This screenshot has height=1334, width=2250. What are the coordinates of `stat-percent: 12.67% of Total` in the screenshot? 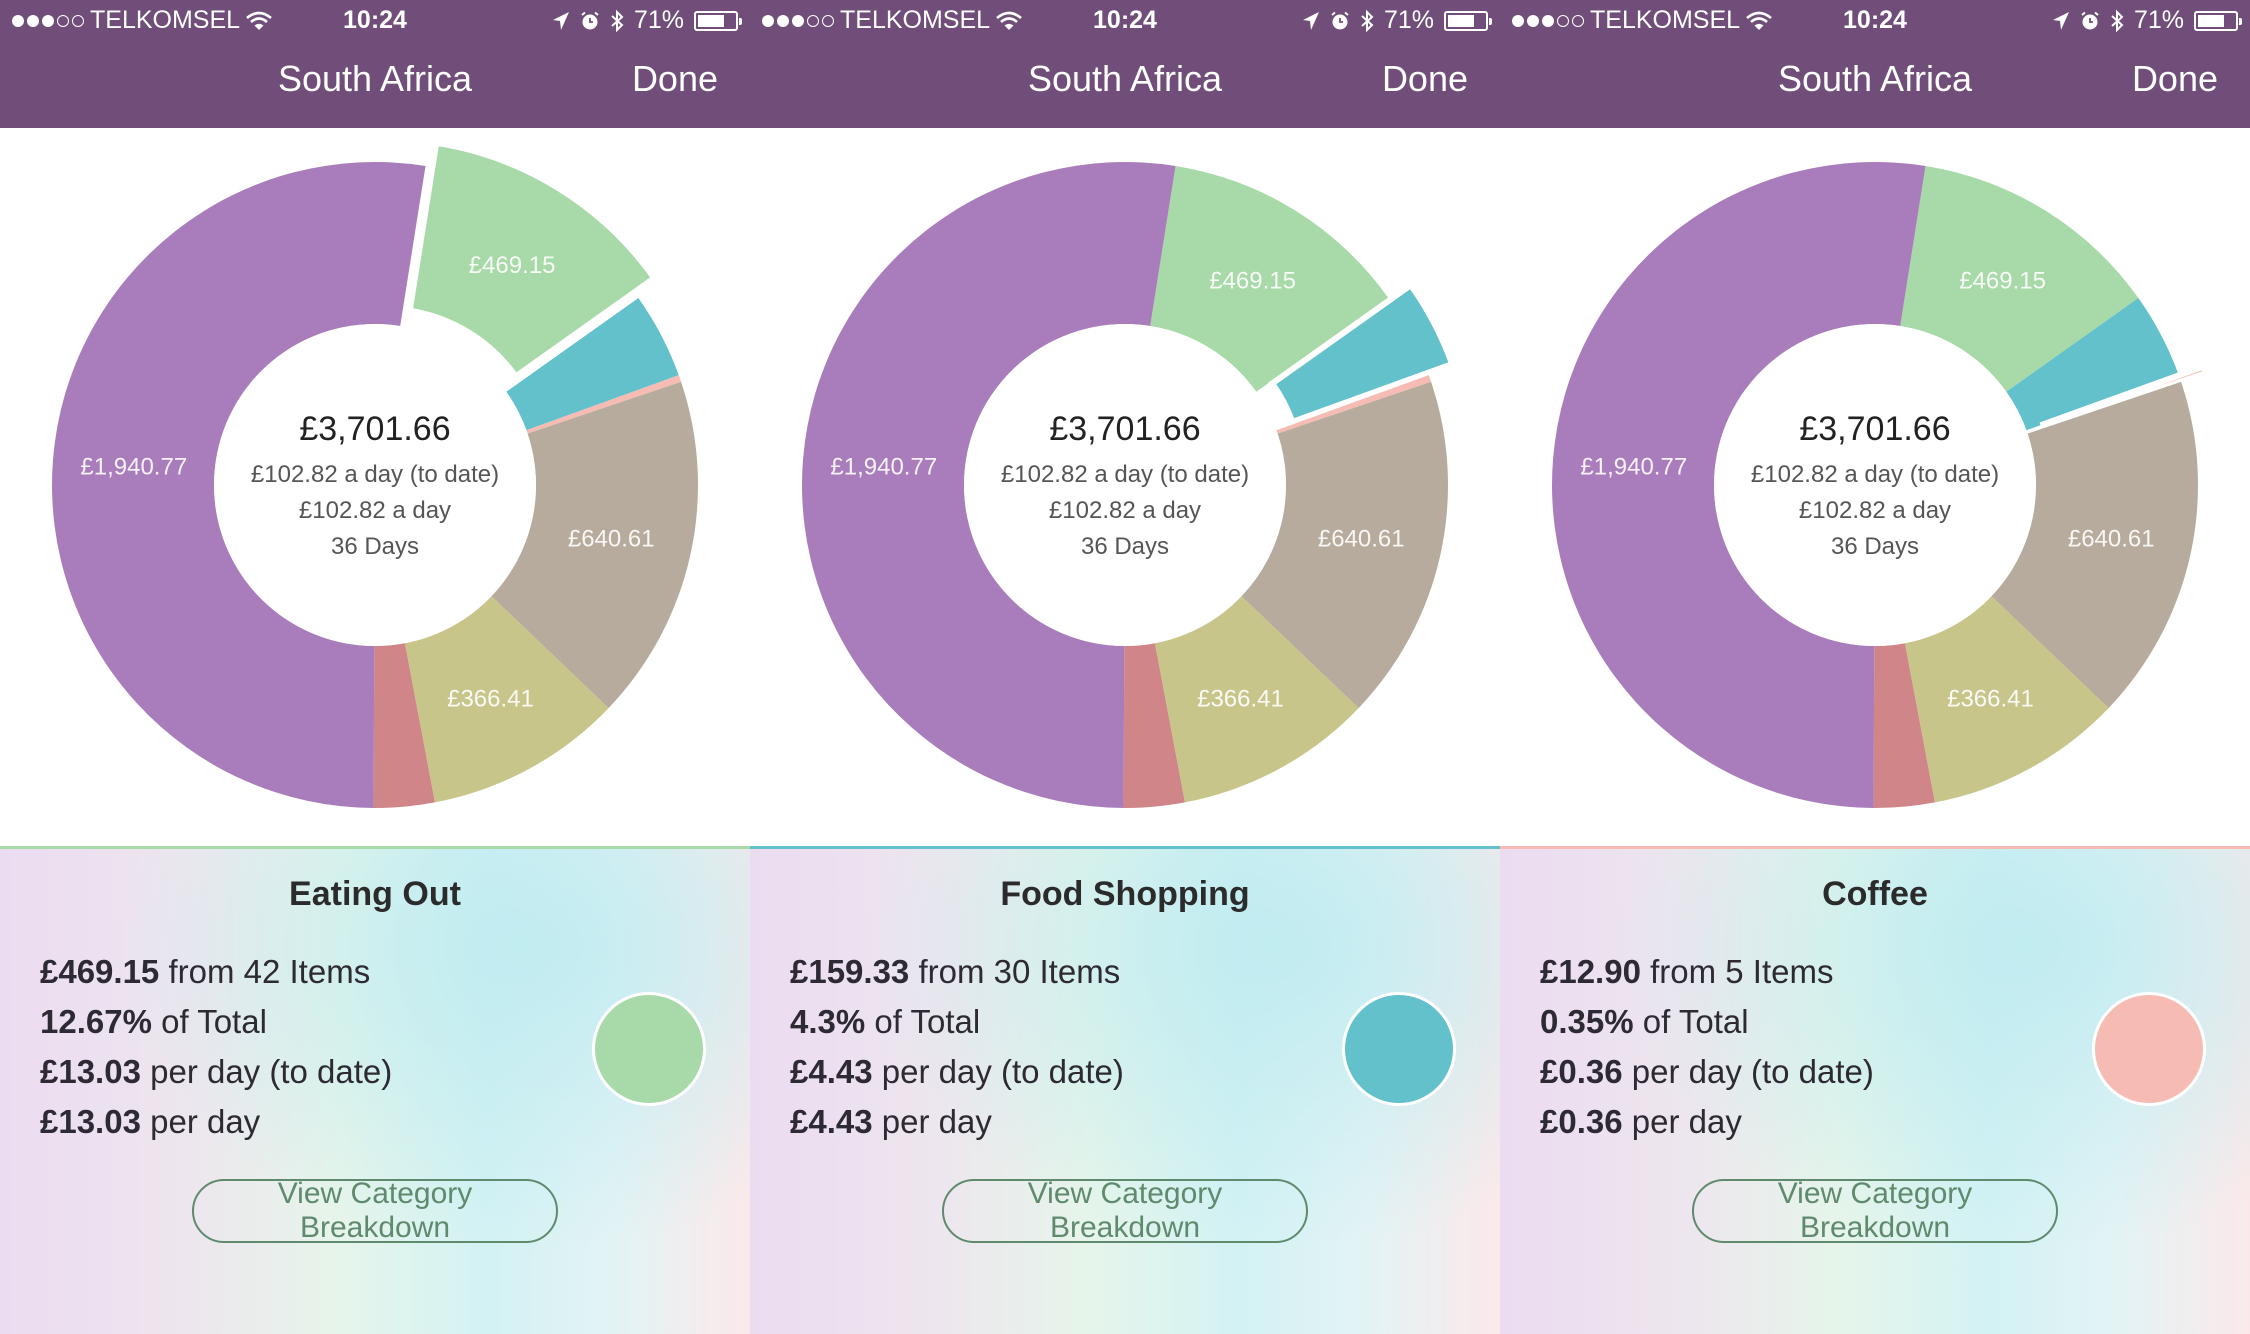 It's located at (216, 1022).